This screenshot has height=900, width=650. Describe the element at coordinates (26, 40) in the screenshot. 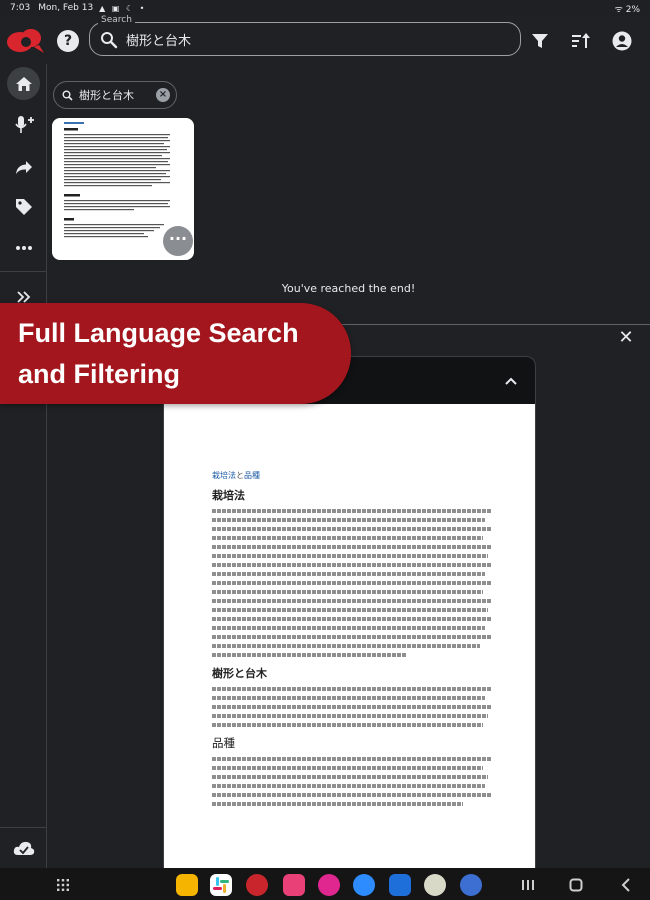

I see `app-logo-icon` at that location.